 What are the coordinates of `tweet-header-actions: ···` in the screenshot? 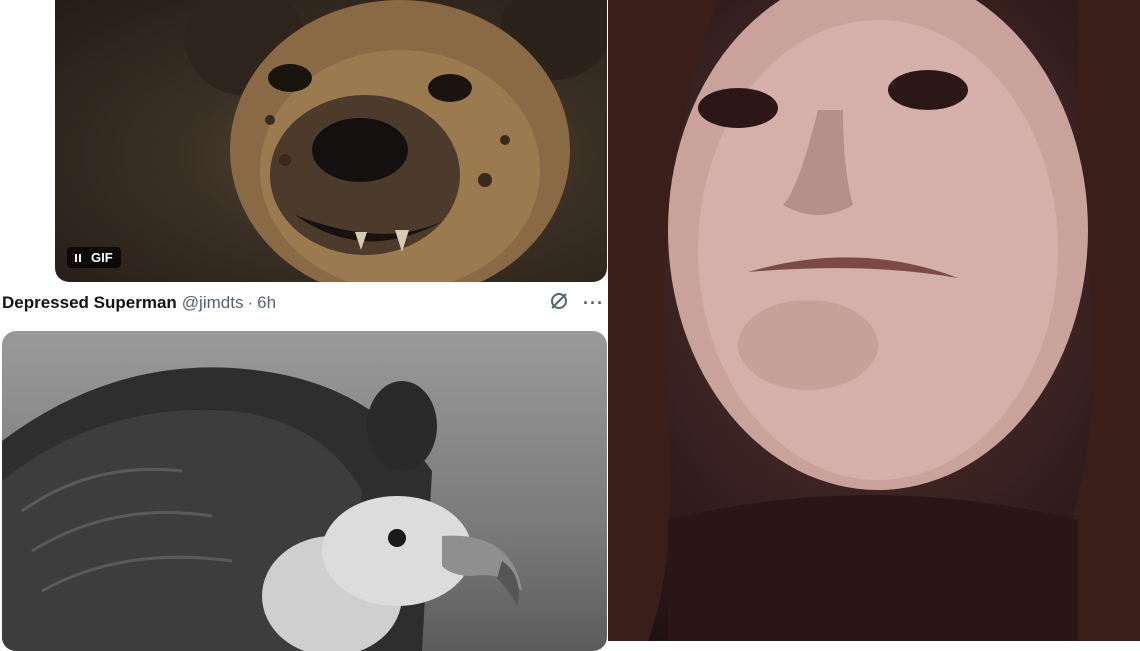 It's located at (577, 303).